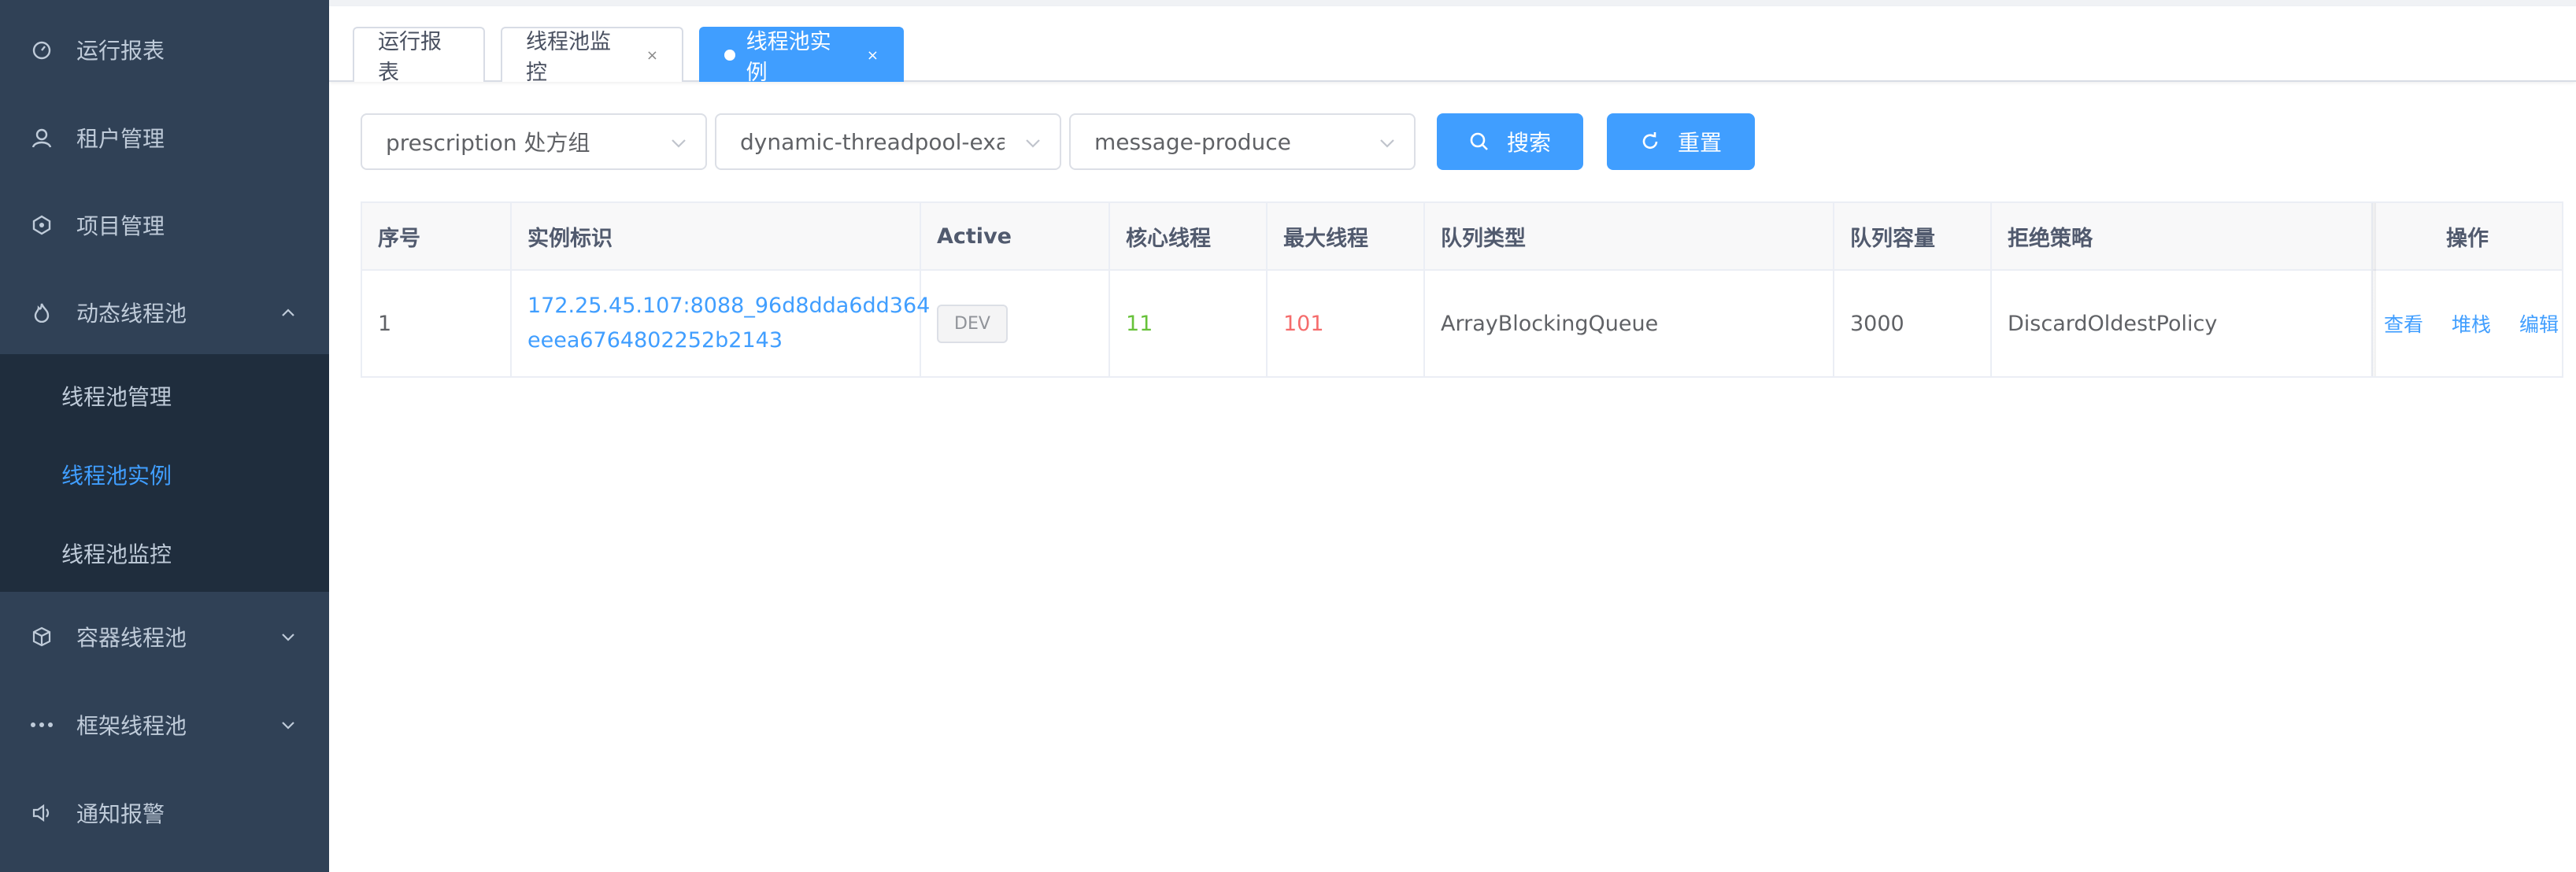 This screenshot has height=872, width=2576. I want to click on table-header: 队列容量, so click(1913, 237).